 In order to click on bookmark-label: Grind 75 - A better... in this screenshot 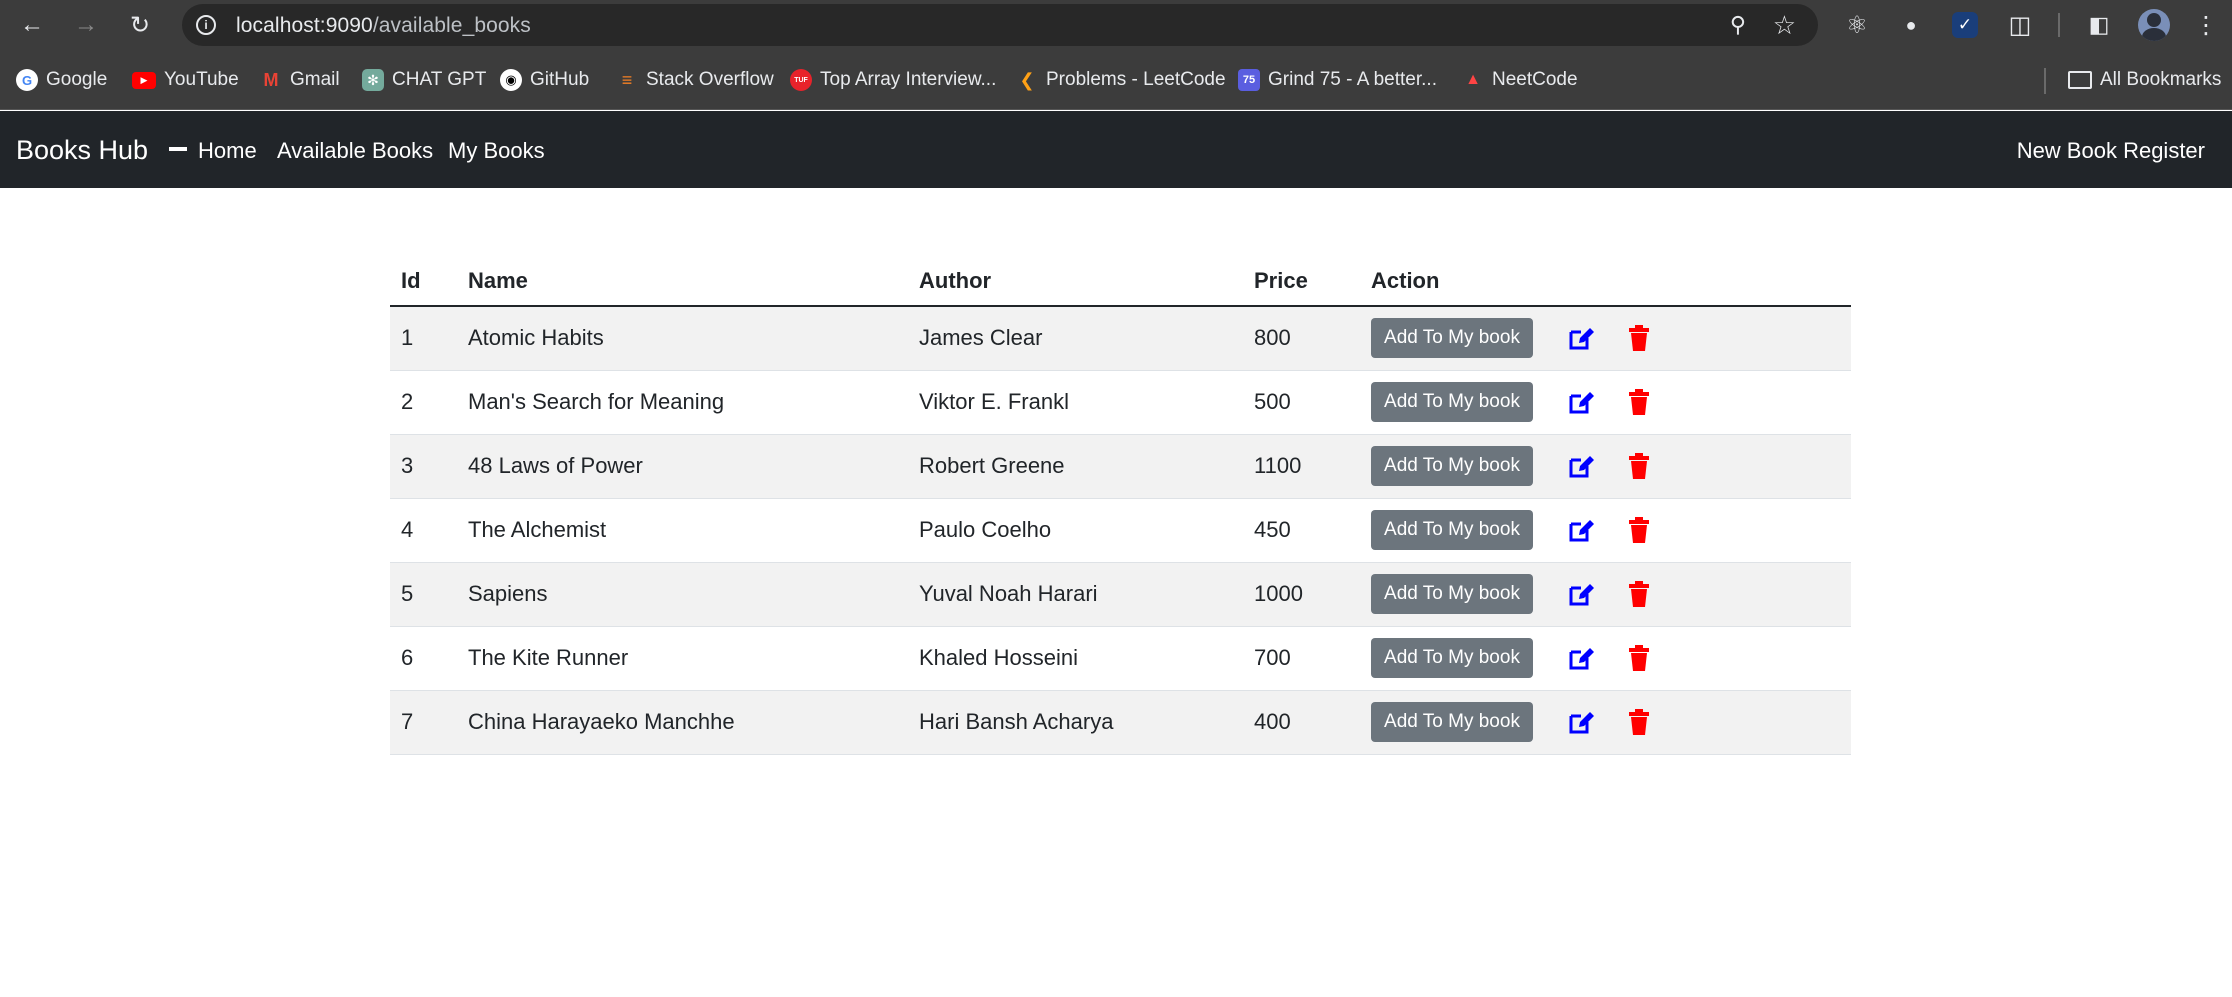, I will do `click(1352, 79)`.